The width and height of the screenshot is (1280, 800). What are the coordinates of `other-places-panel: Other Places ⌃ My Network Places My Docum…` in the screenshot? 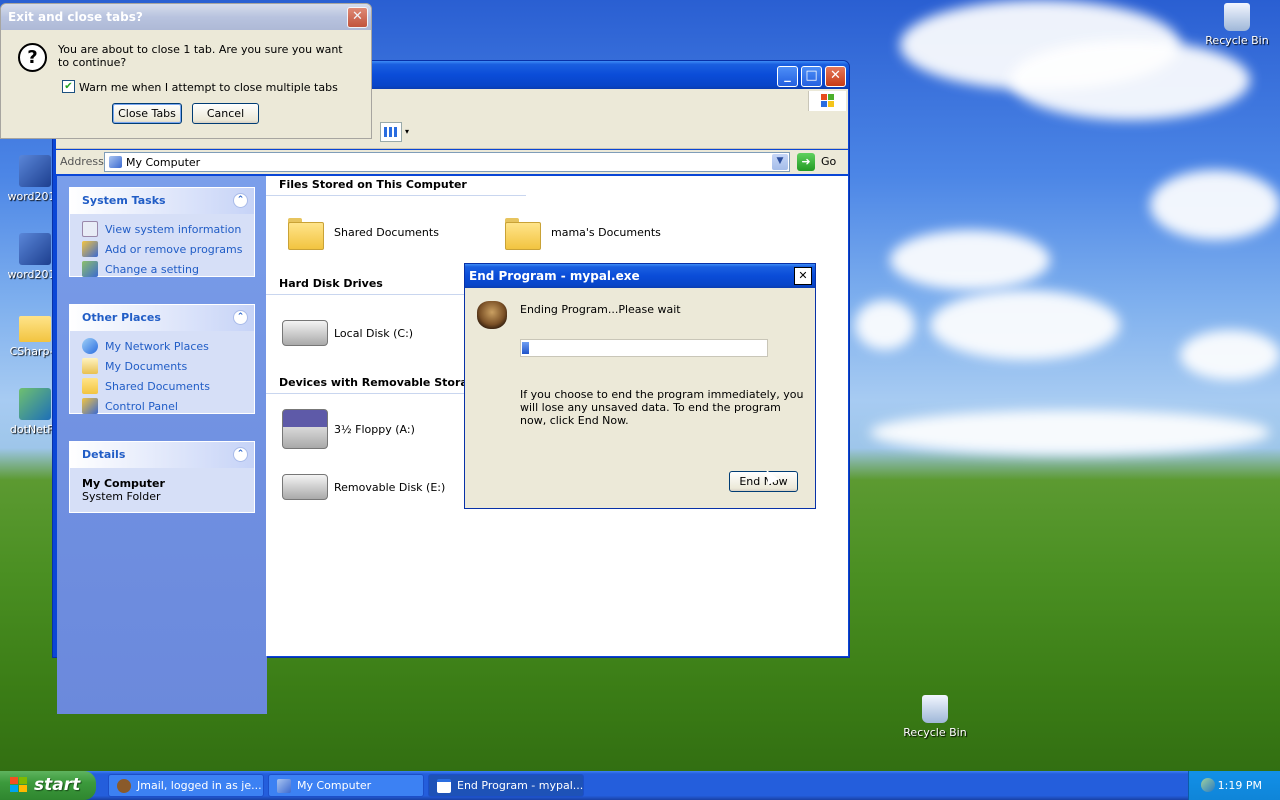 It's located at (162, 359).